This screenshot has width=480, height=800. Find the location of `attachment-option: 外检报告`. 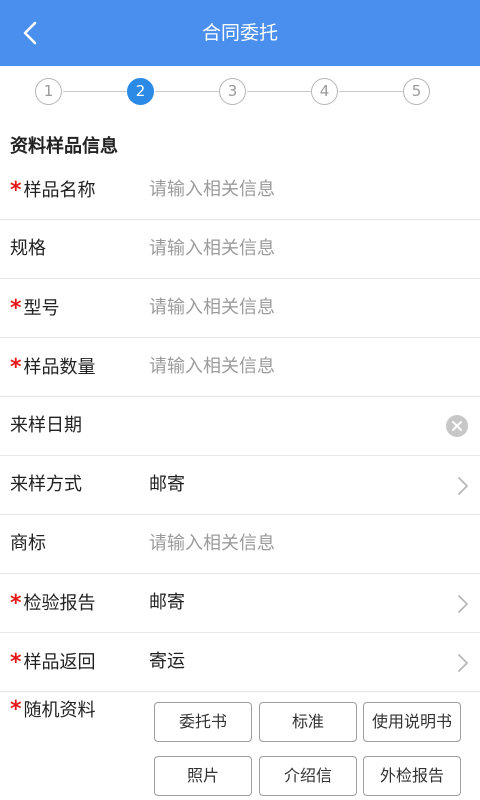

attachment-option: 外检报告 is located at coordinates (412, 776).